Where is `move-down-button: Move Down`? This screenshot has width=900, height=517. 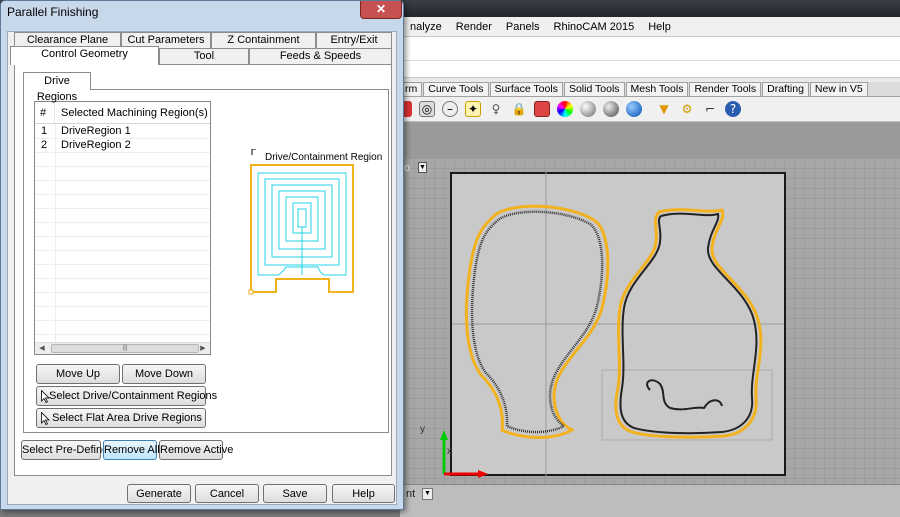
move-down-button: Move Down is located at coordinates (164, 374).